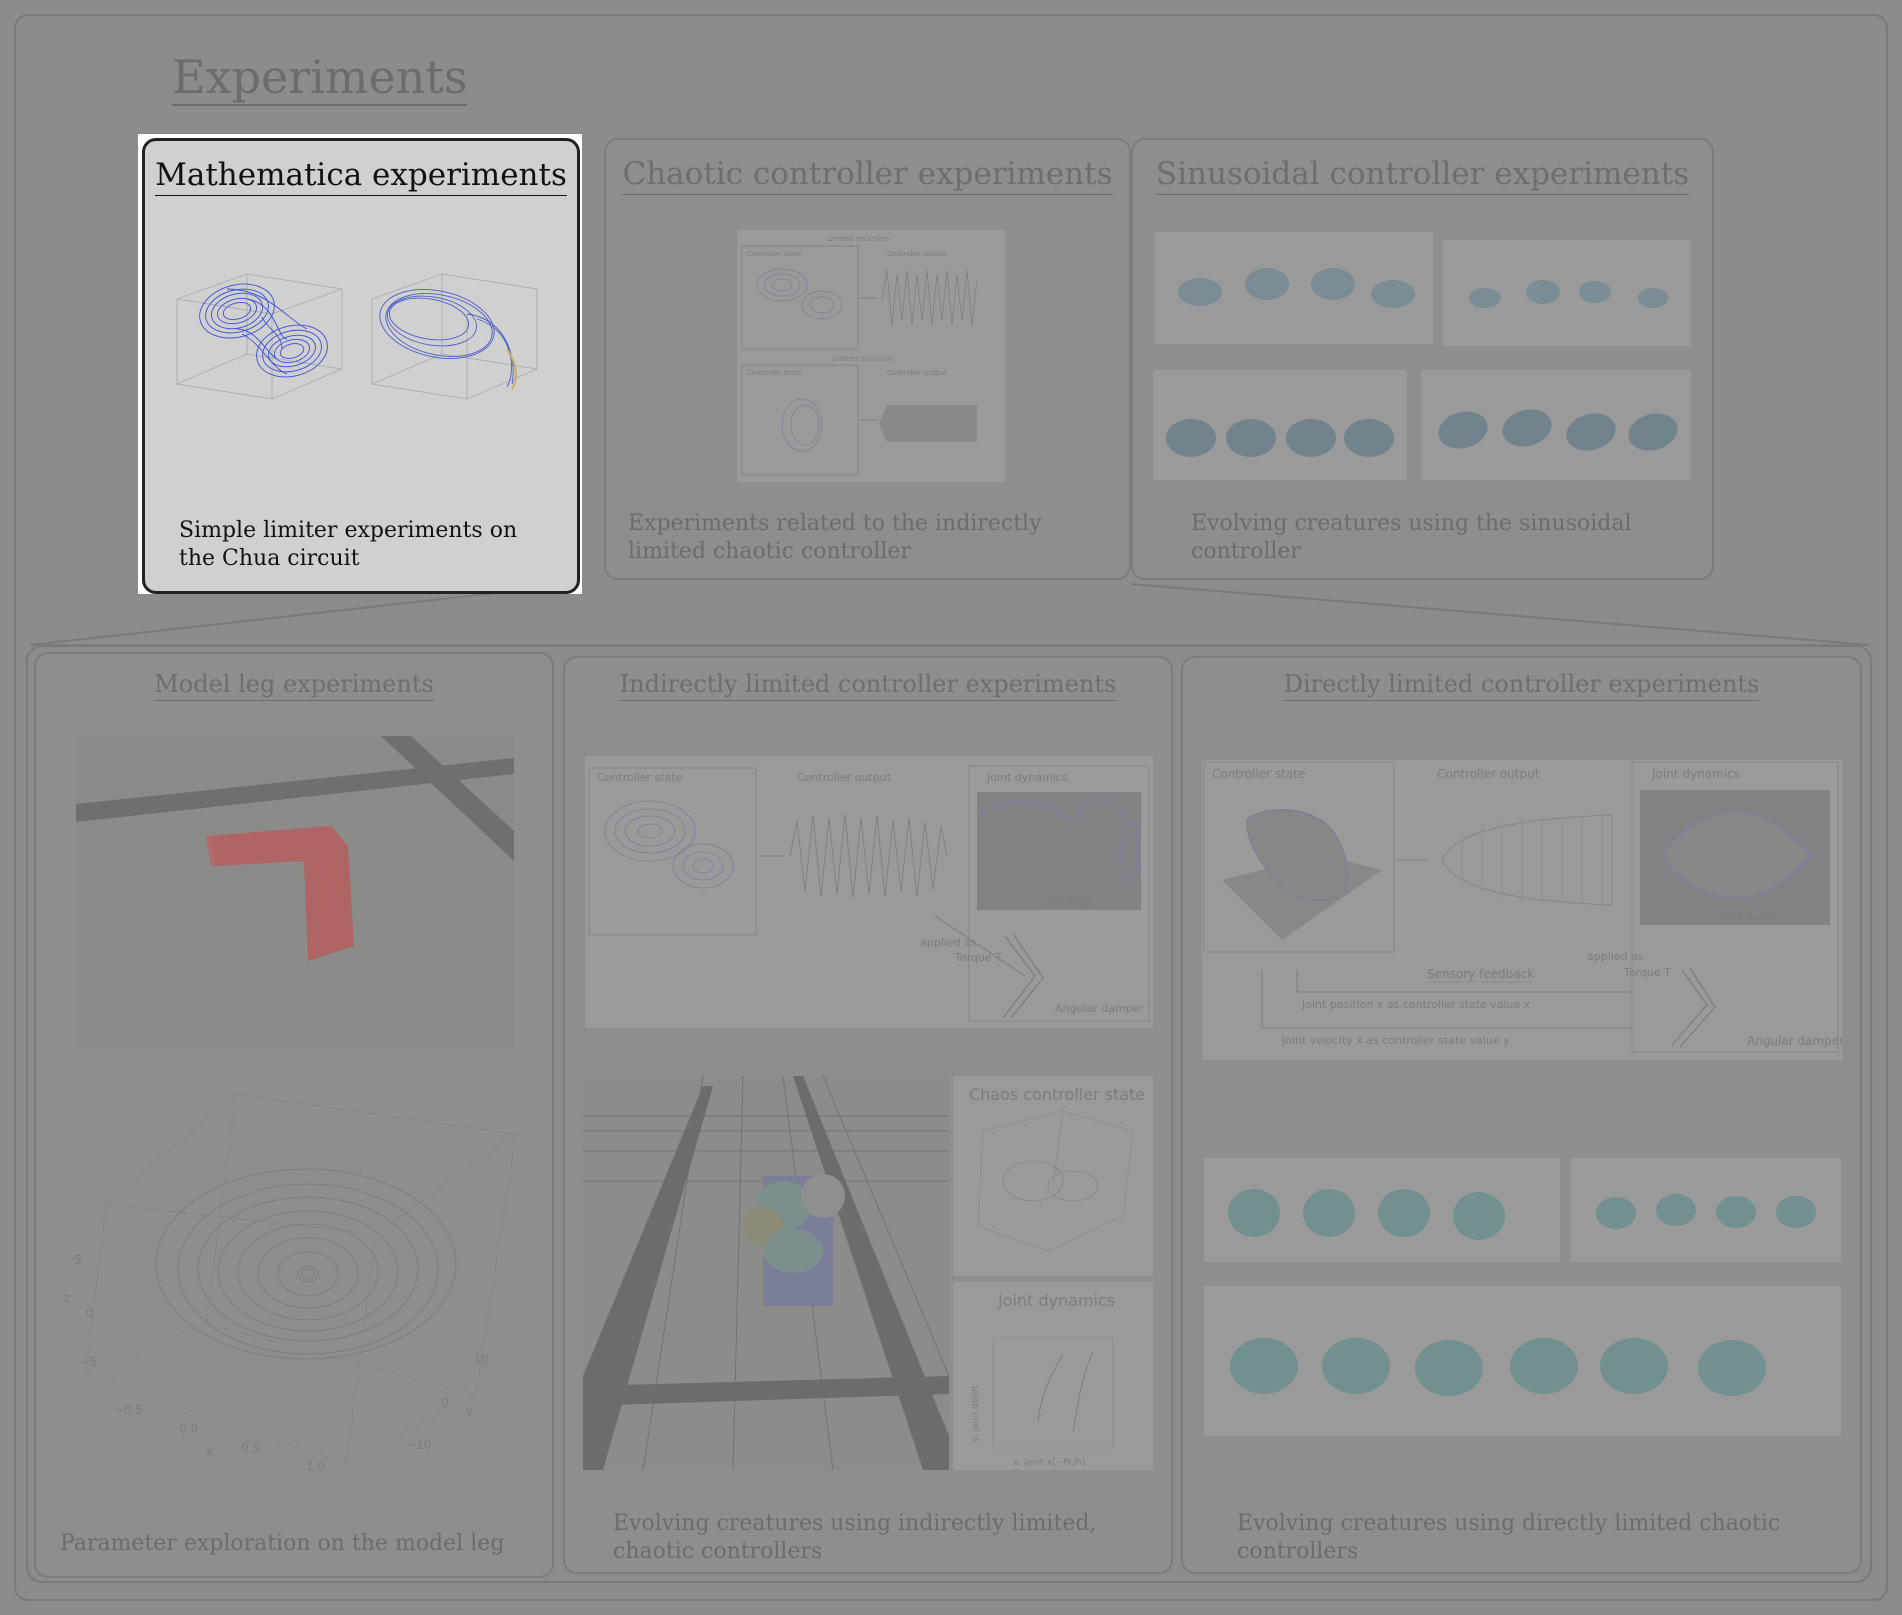 The height and width of the screenshot is (1615, 1902). What do you see at coordinates (128, 1410) in the screenshot?
I see `x-tick-0: −0.5` at bounding box center [128, 1410].